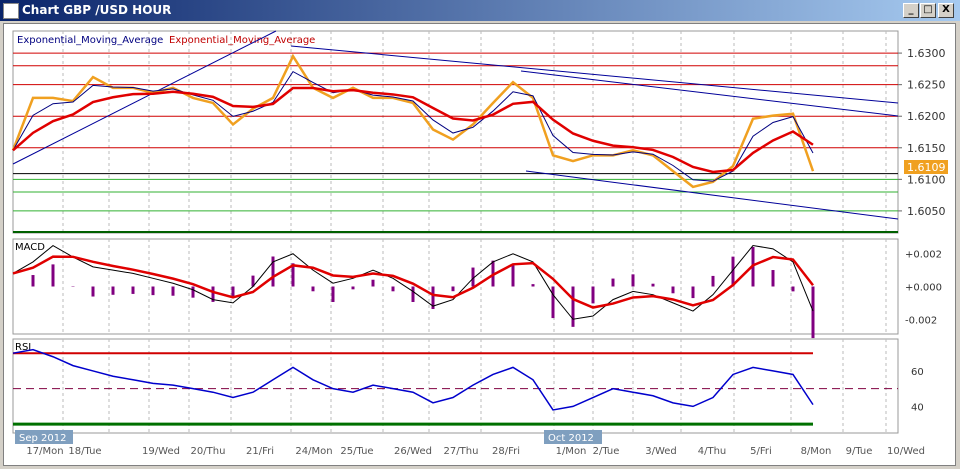  What do you see at coordinates (917, 407) in the screenshot?
I see `rsi-tick-label: 40` at bounding box center [917, 407].